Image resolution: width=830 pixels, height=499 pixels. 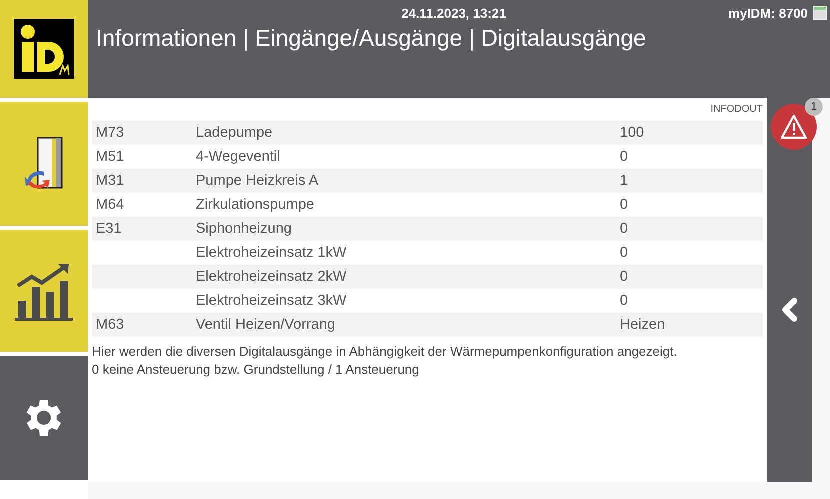 I want to click on device-label: myIDM: 8700, so click(x=768, y=13).